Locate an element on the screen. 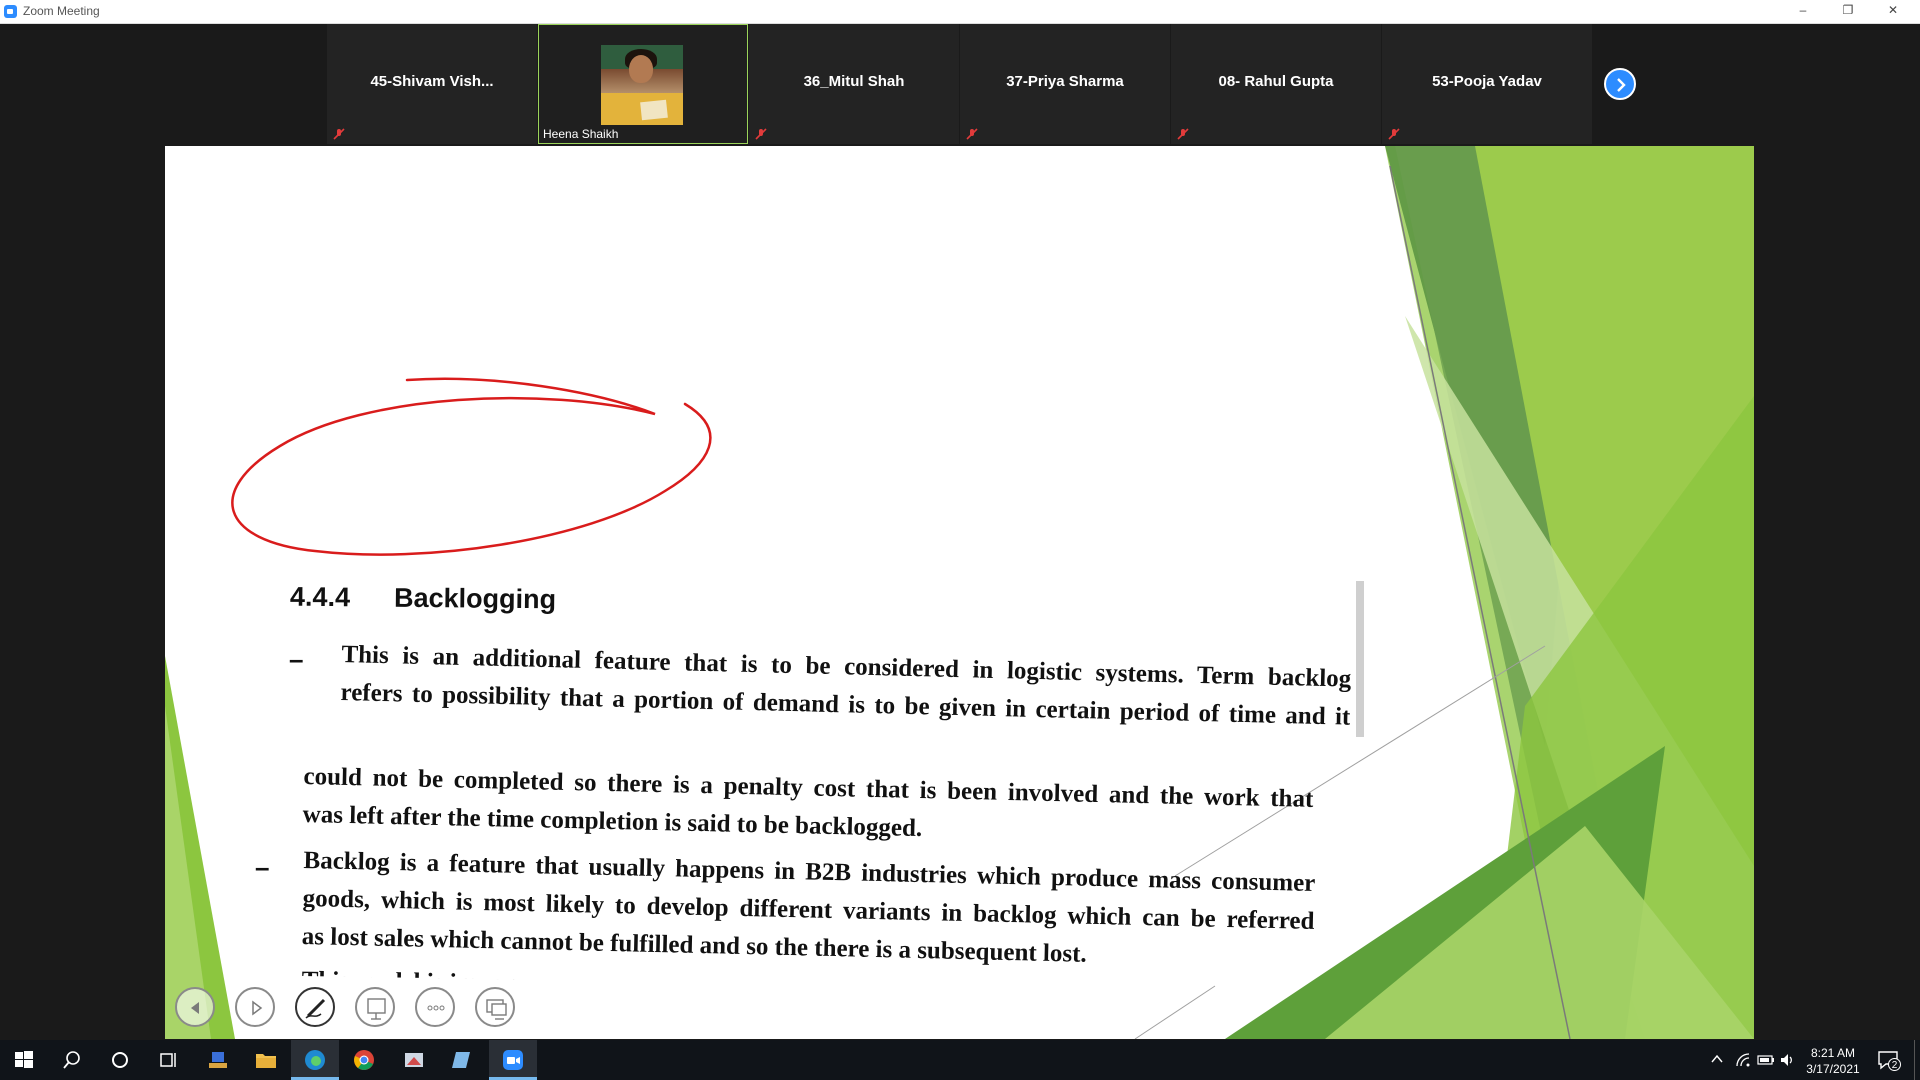  notification-center-button: 2 is located at coordinates (1888, 1060).